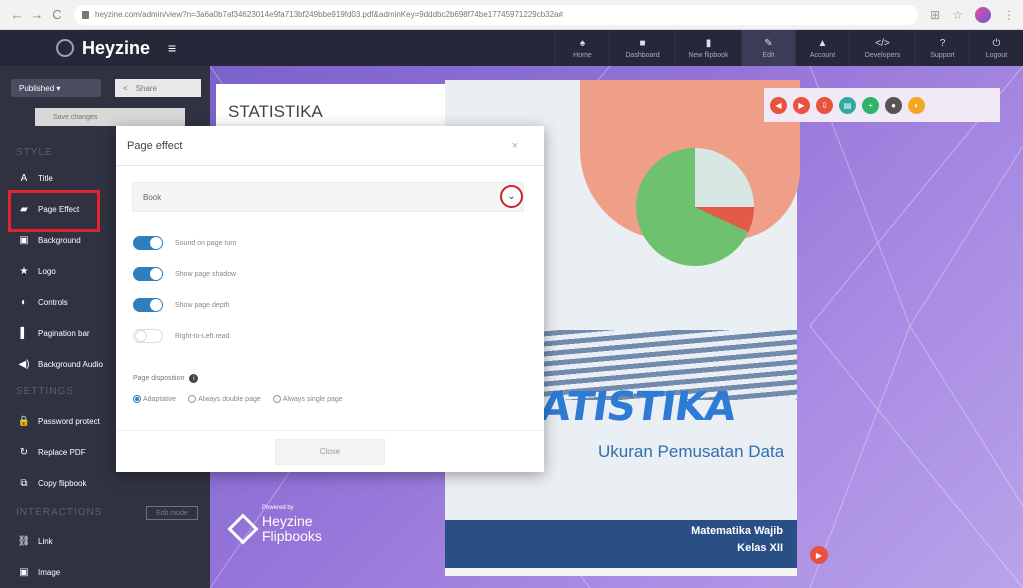 This screenshot has width=1023, height=588. I want to click on download-icon: ⇩, so click(824, 105).